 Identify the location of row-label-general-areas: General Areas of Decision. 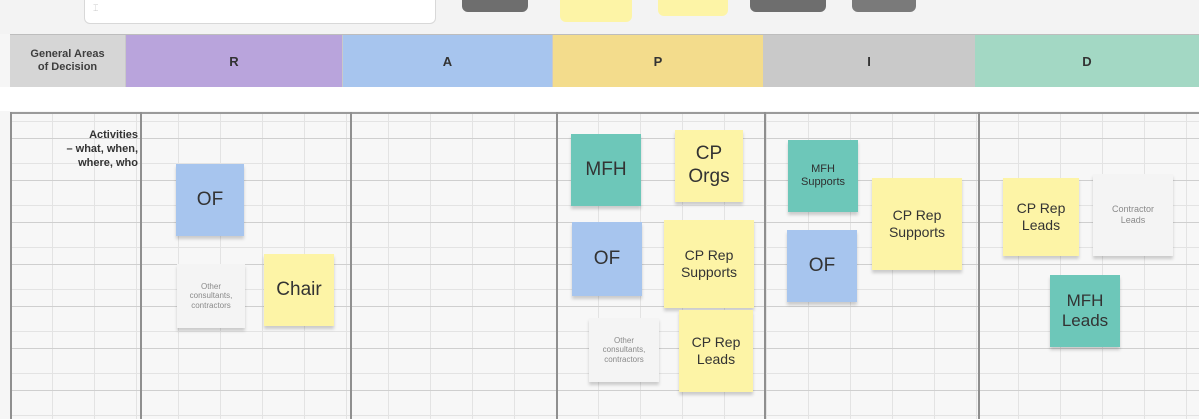
(68, 61).